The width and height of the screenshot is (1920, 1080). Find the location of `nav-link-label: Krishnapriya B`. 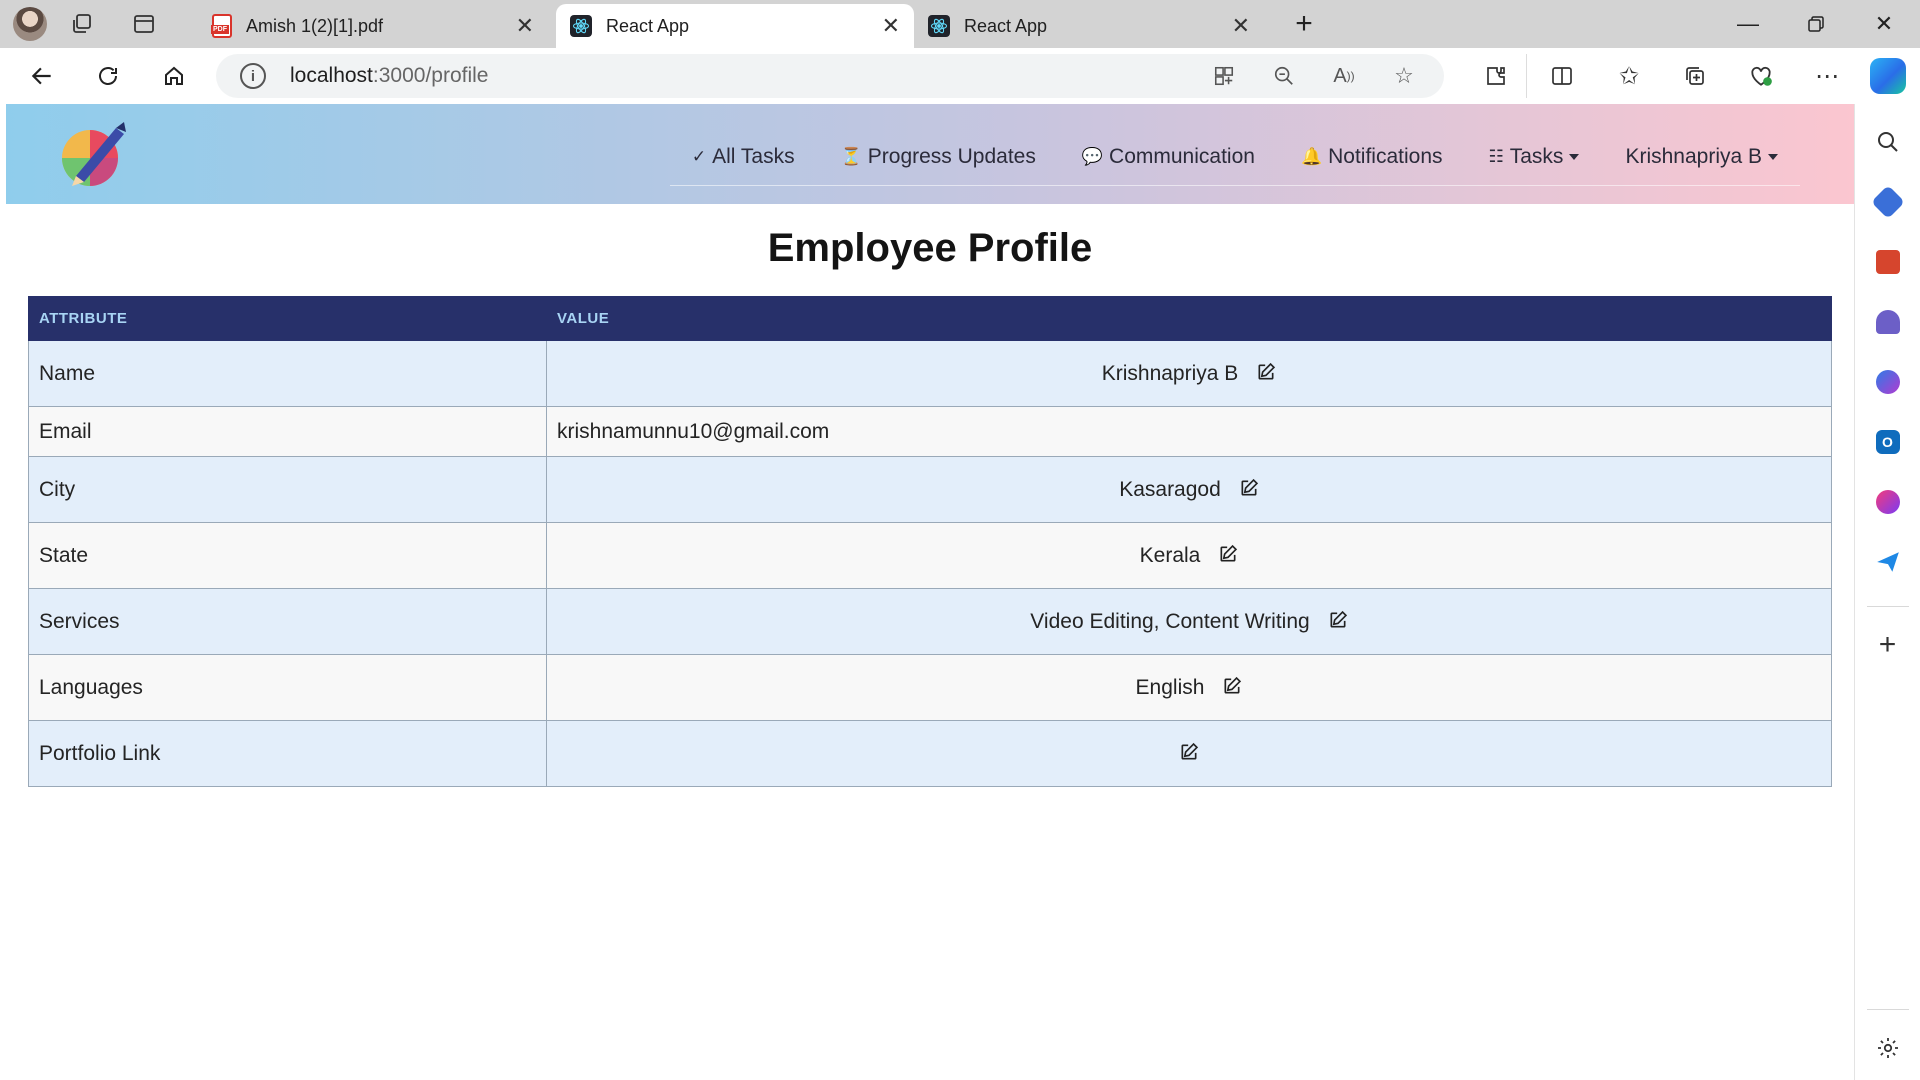

nav-link-label: Krishnapriya B is located at coordinates (1693, 156).